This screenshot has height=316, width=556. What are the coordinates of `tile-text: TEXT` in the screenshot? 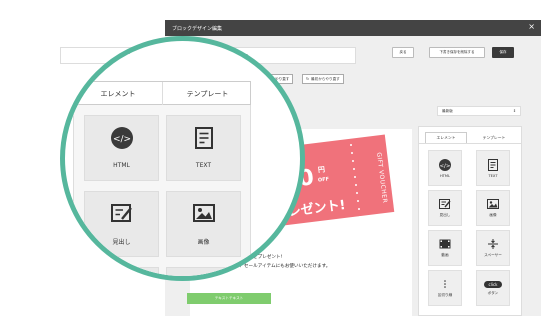 It's located at (493, 168).